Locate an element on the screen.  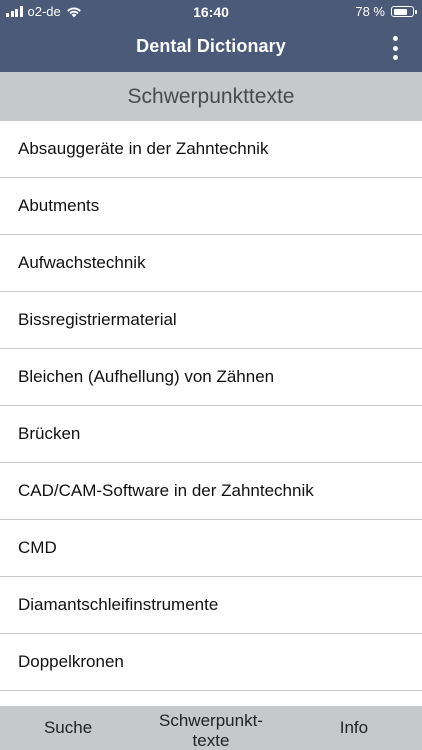
battery-percent: 78 % is located at coordinates (370, 11).